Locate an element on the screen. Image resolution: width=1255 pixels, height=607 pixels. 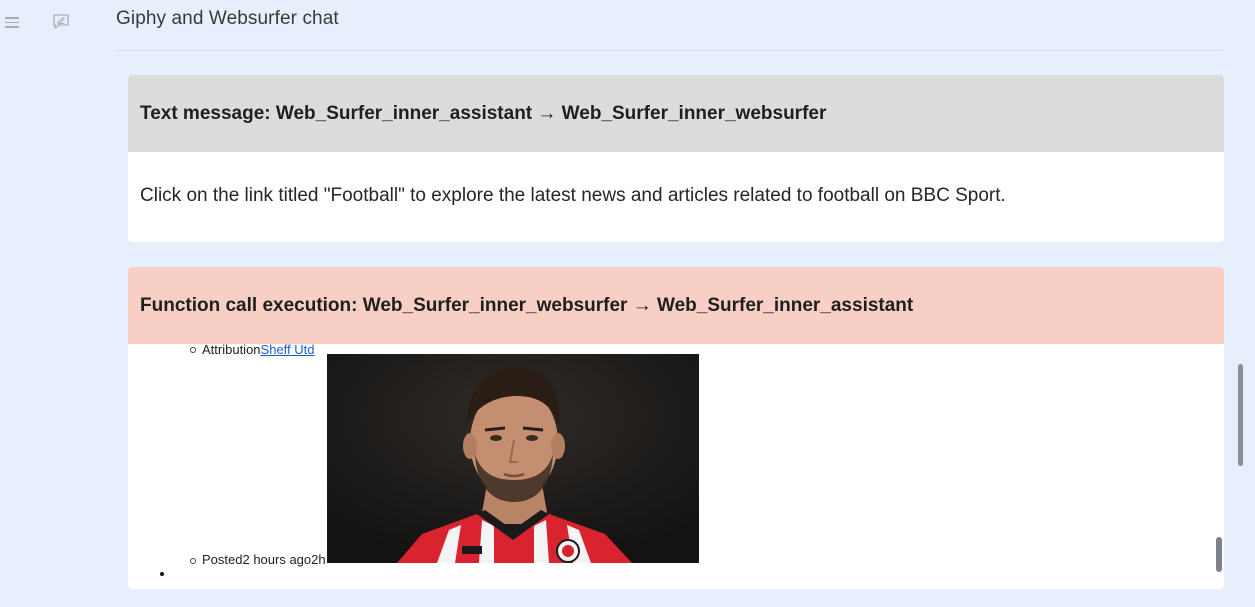
new-chat-icon is located at coordinates (61, 22).